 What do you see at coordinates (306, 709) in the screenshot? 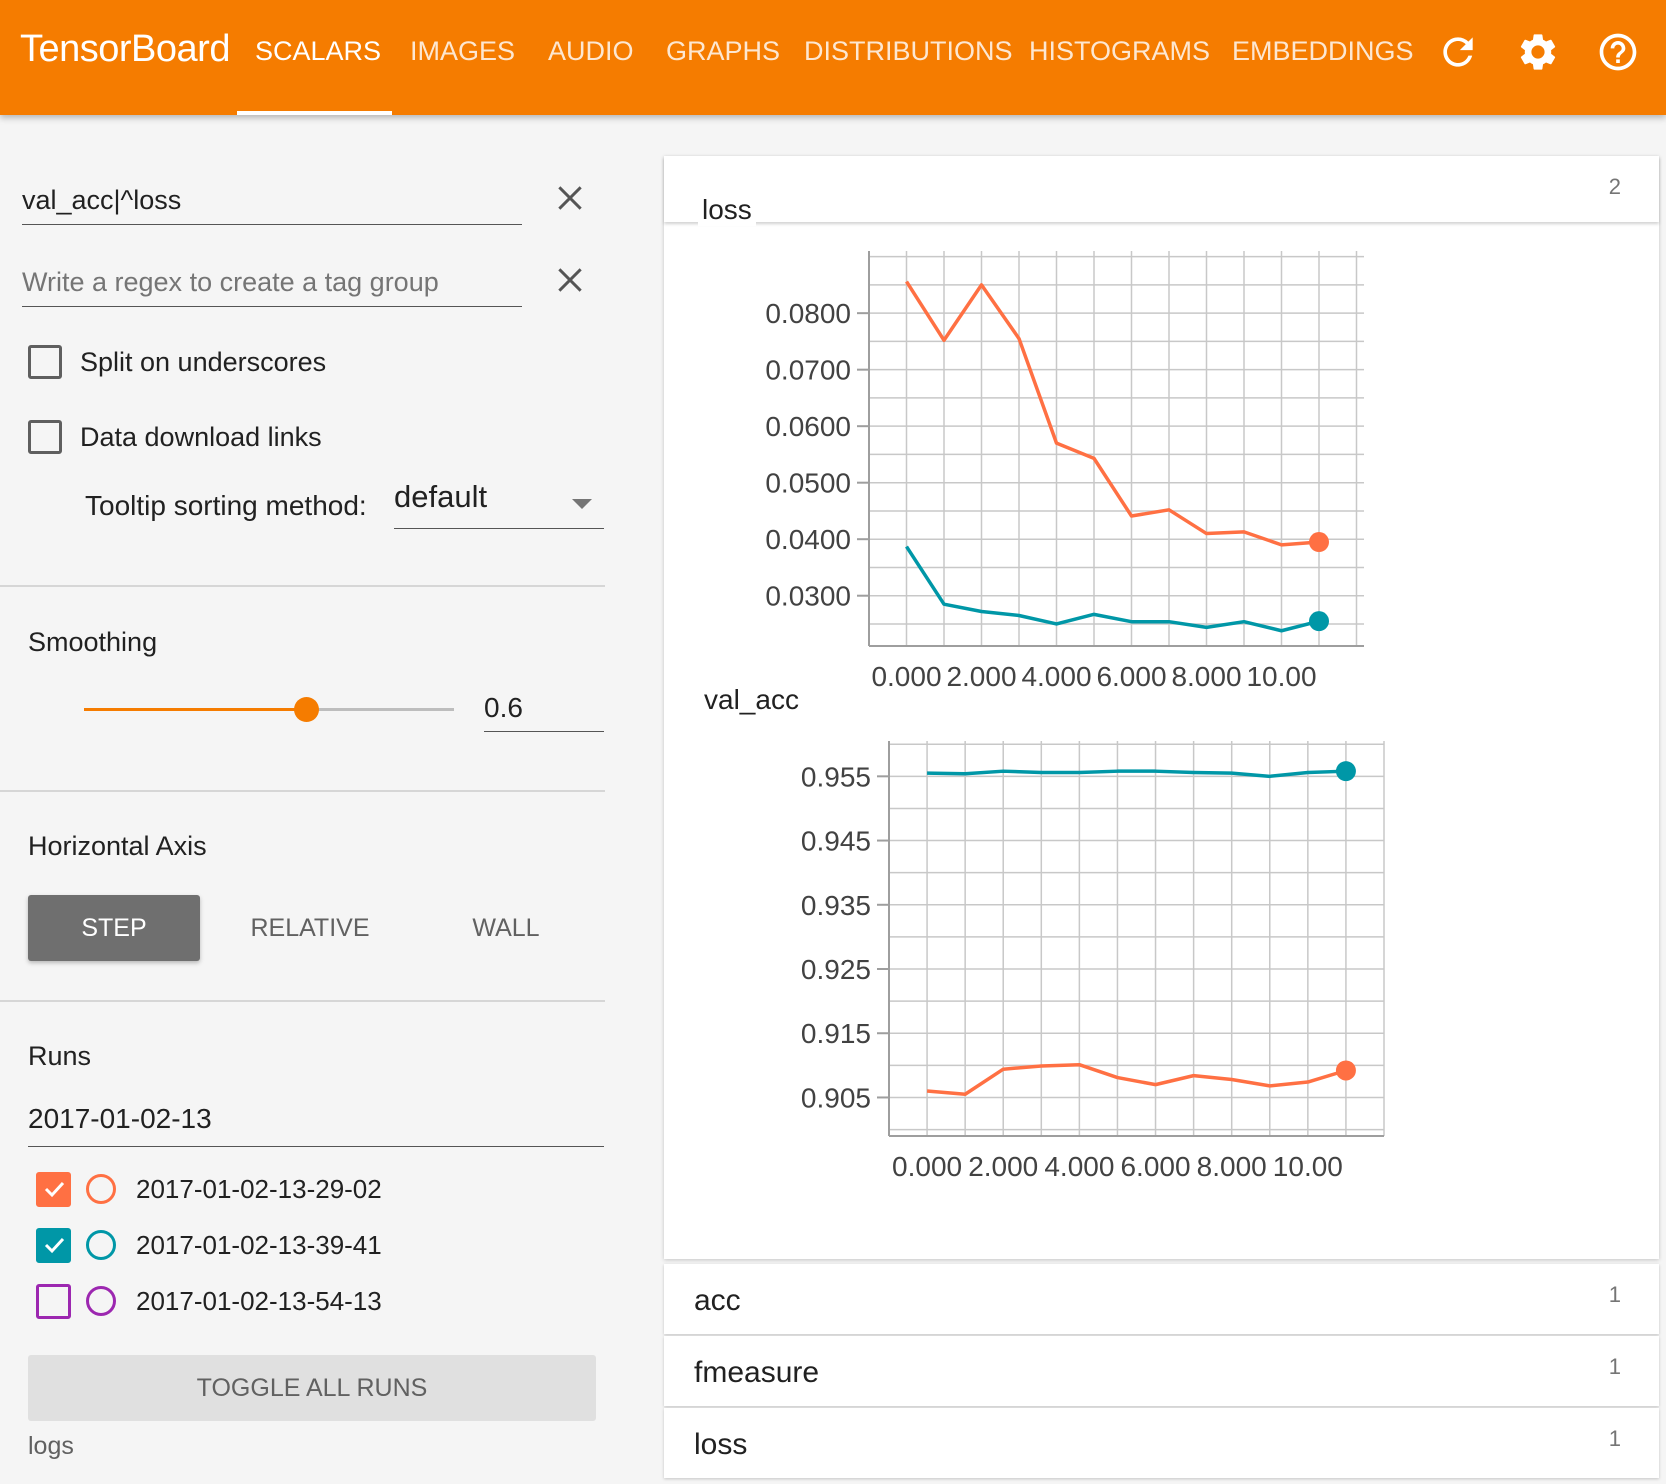
I see `smoothing-slider-knob` at bounding box center [306, 709].